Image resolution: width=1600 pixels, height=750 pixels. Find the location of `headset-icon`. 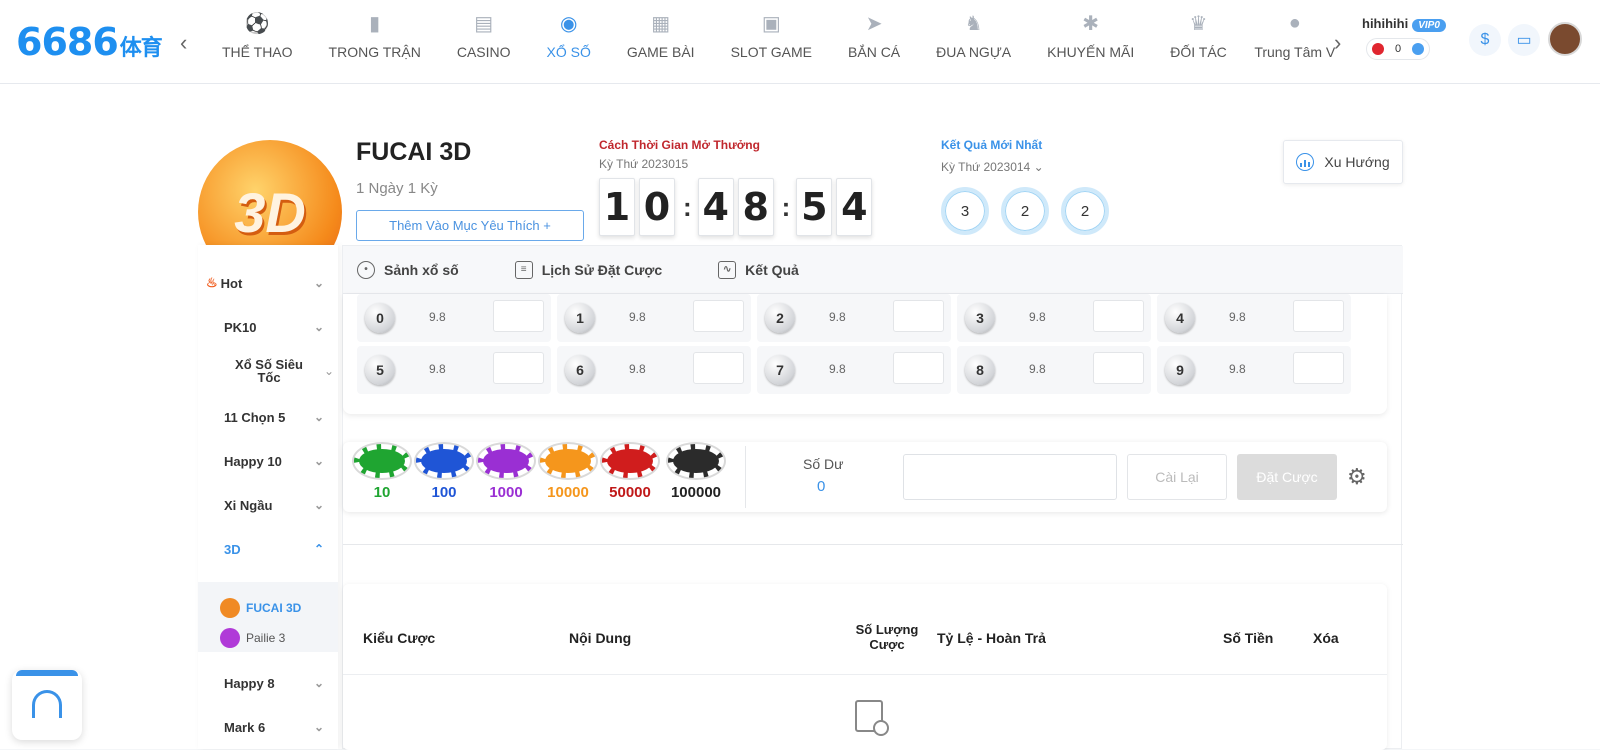

headset-icon is located at coordinates (47, 704).